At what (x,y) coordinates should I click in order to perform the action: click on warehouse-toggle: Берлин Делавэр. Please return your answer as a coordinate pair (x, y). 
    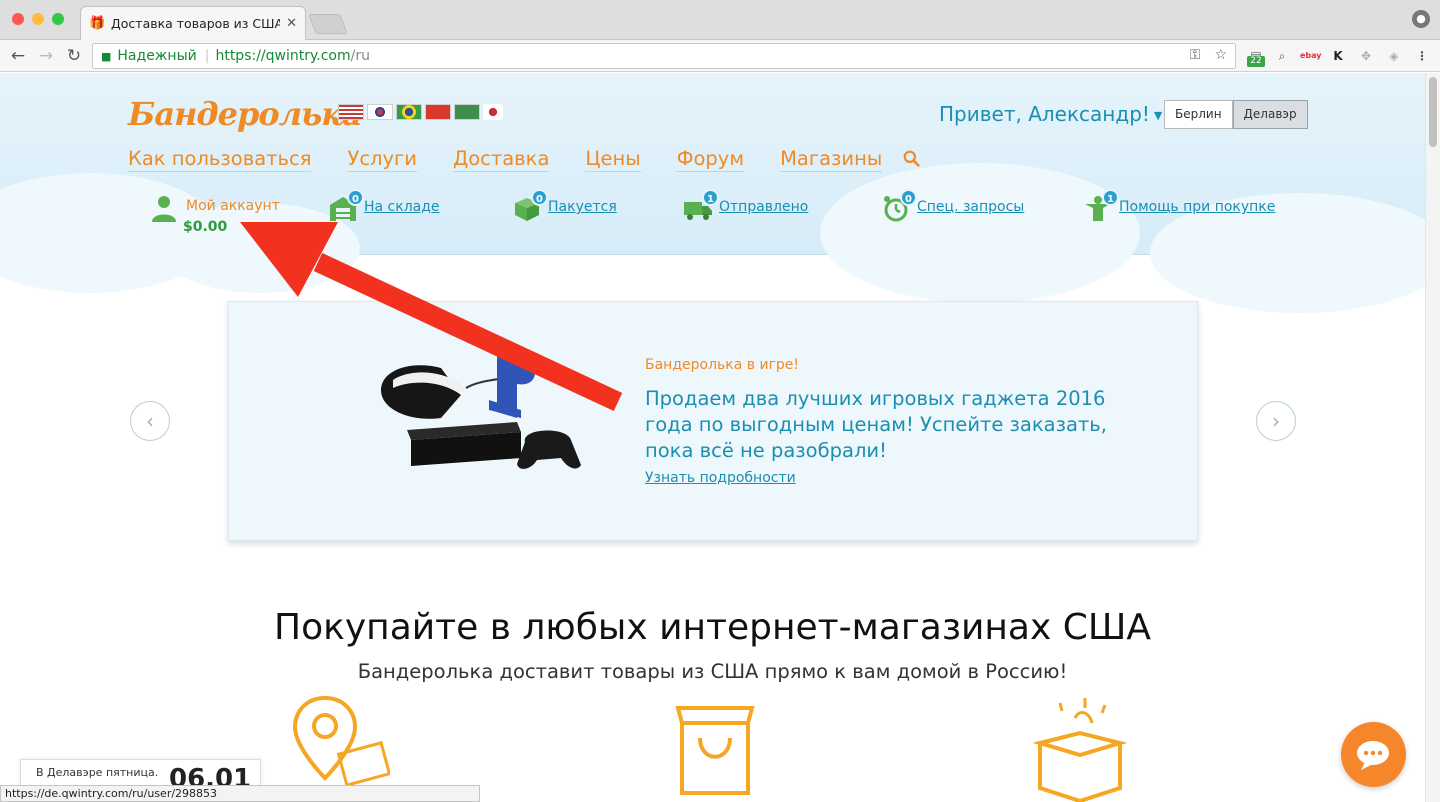
    Looking at the image, I should click on (1236, 114).